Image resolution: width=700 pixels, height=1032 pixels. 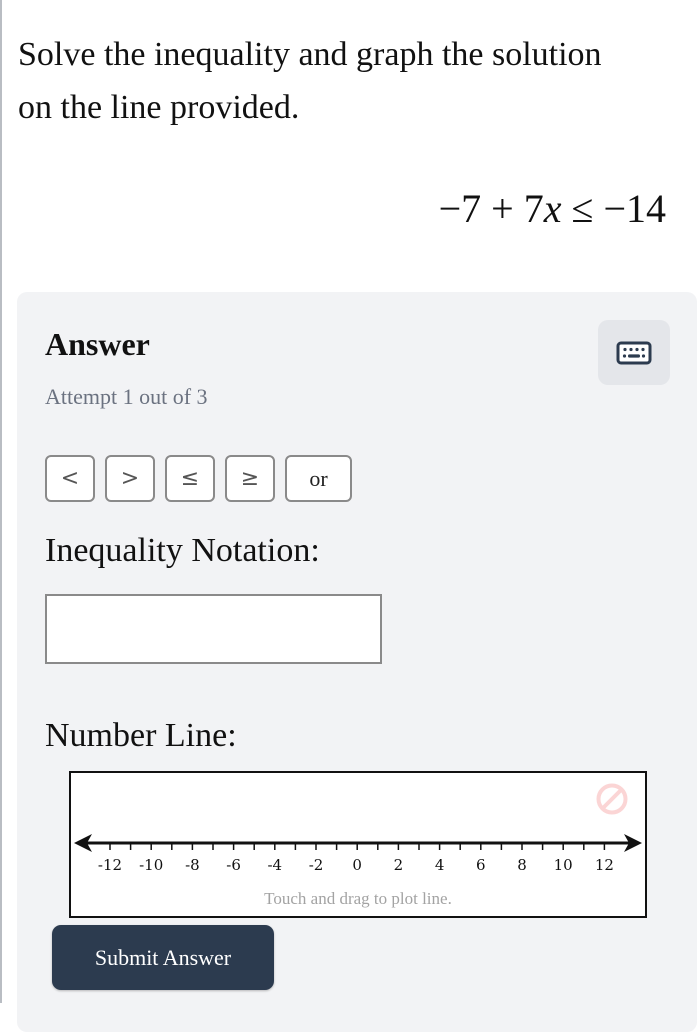 I want to click on number-line-tick-label: 10, so click(x=563, y=865).